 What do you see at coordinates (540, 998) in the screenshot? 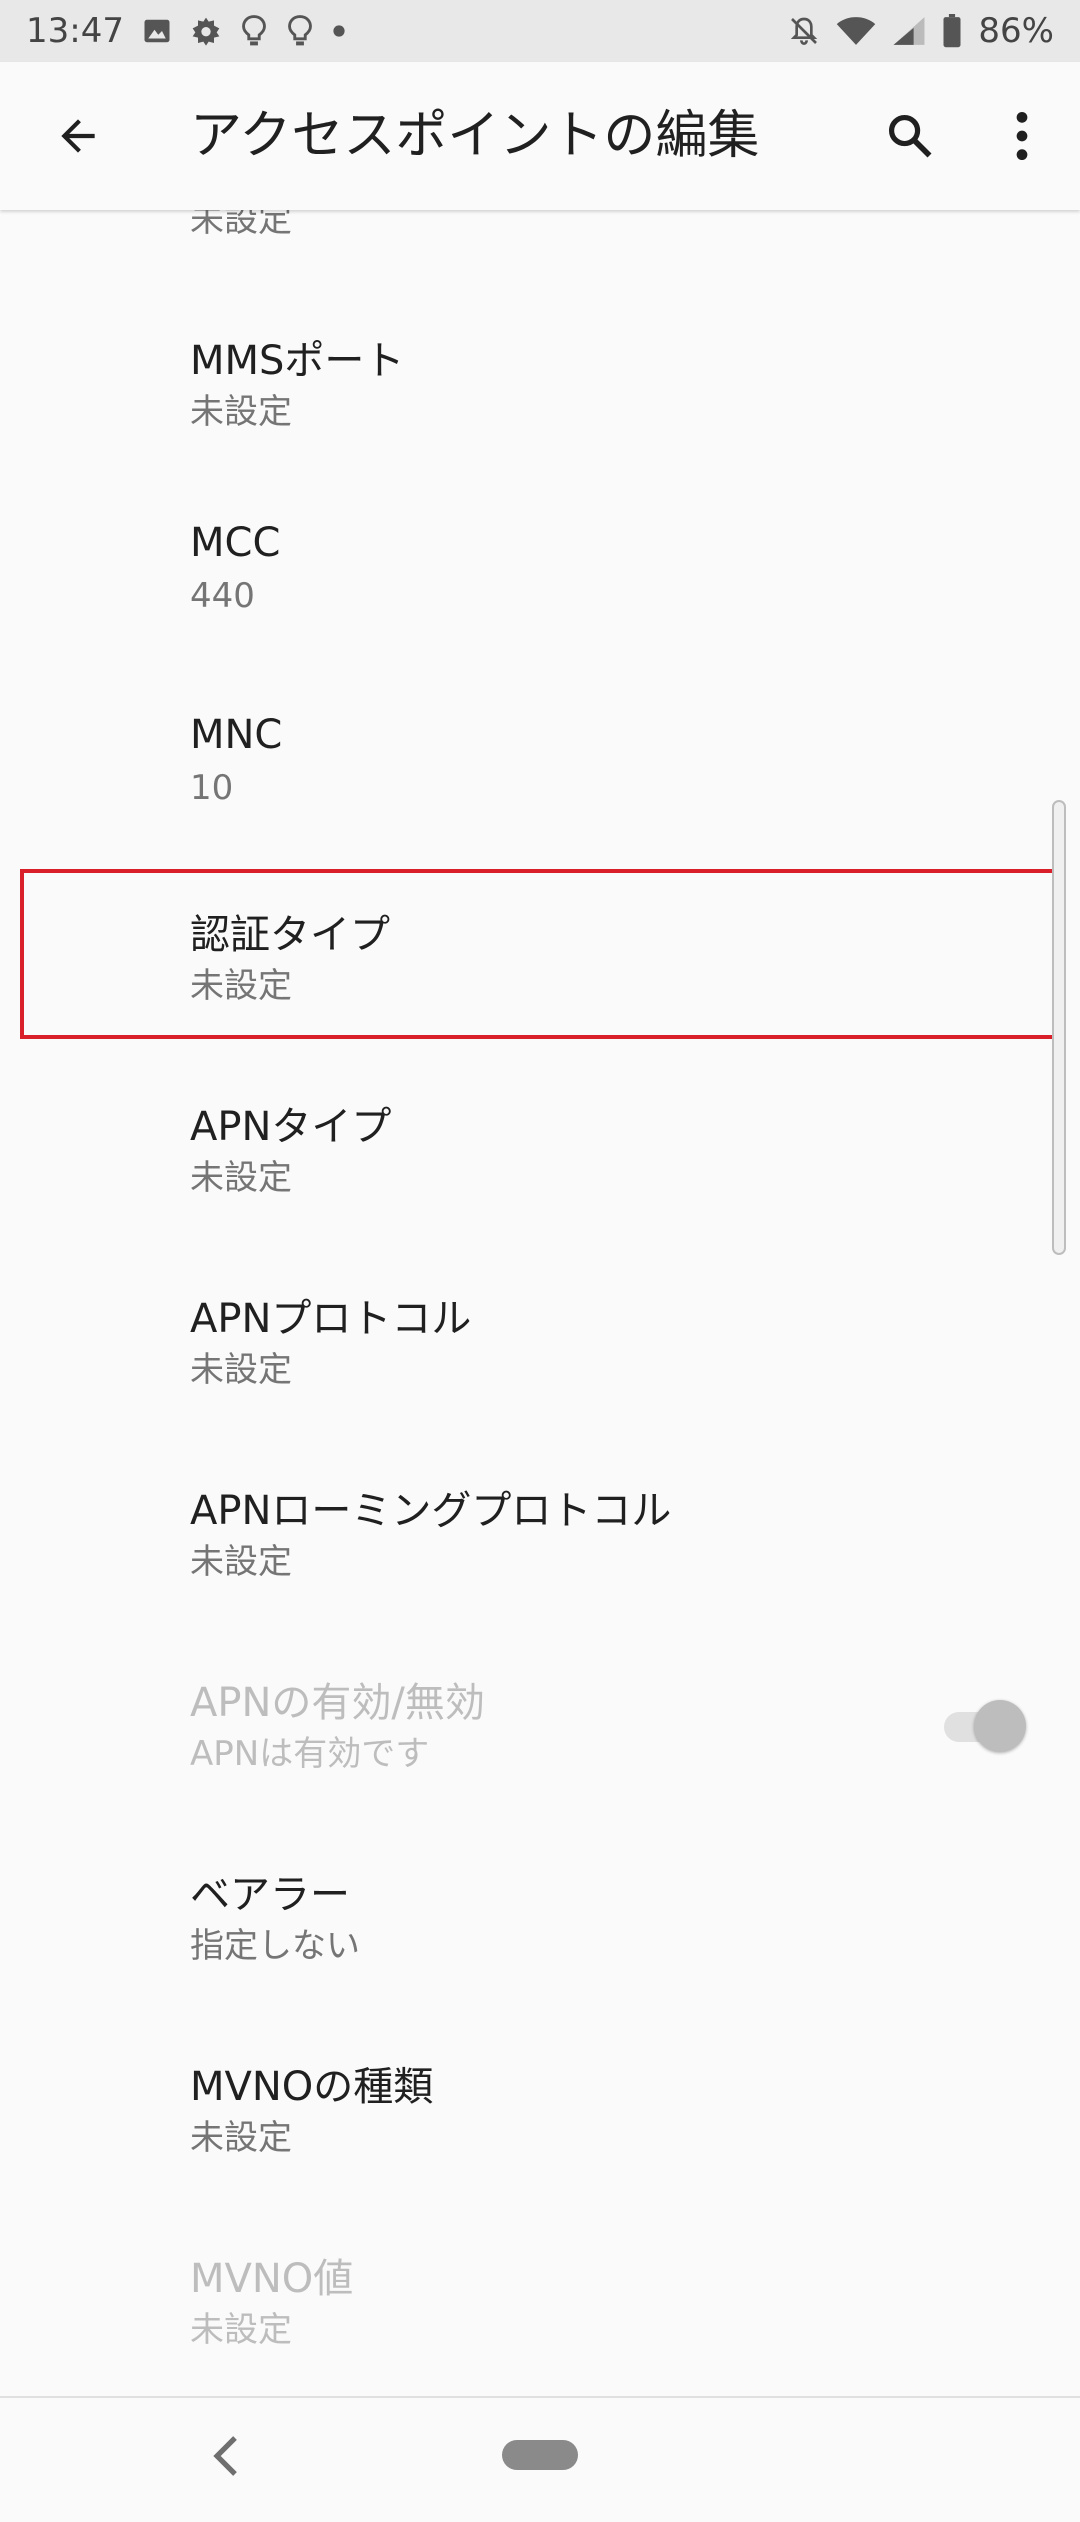
I see `preference-auth-type: 認証タイプ 未設定` at bounding box center [540, 998].